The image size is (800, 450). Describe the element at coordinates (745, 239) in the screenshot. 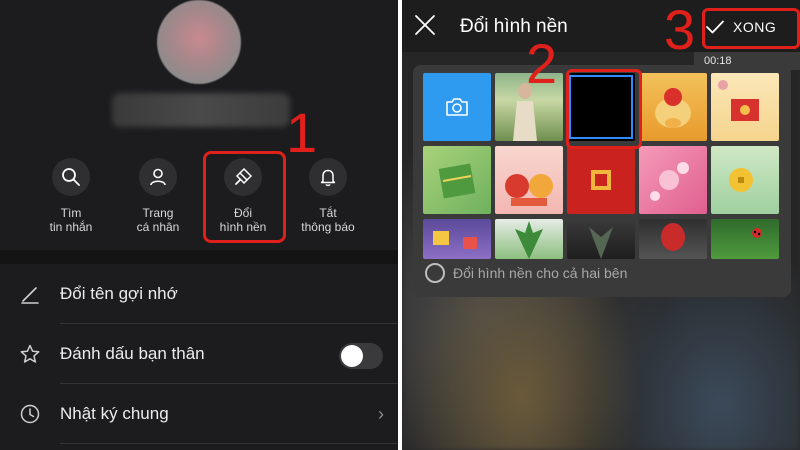

I see `wallpaper-tile-ladybug` at that location.